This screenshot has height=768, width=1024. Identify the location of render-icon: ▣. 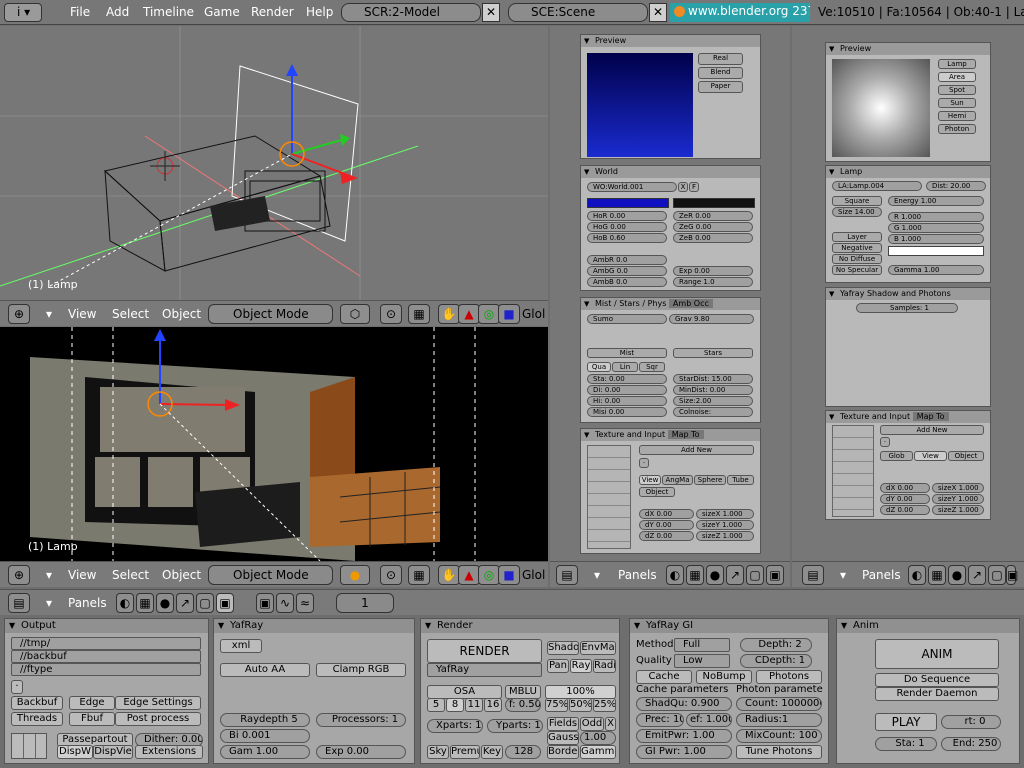
(265, 603).